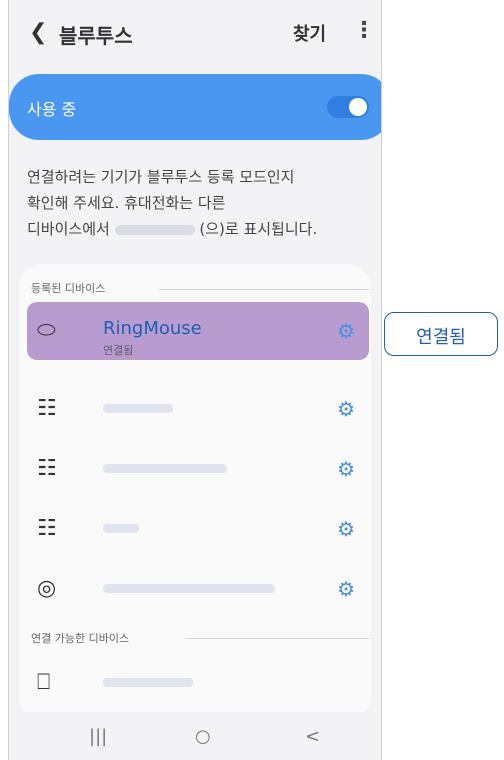 The image size is (504, 760). I want to click on find-button: 찾기, so click(309, 33).